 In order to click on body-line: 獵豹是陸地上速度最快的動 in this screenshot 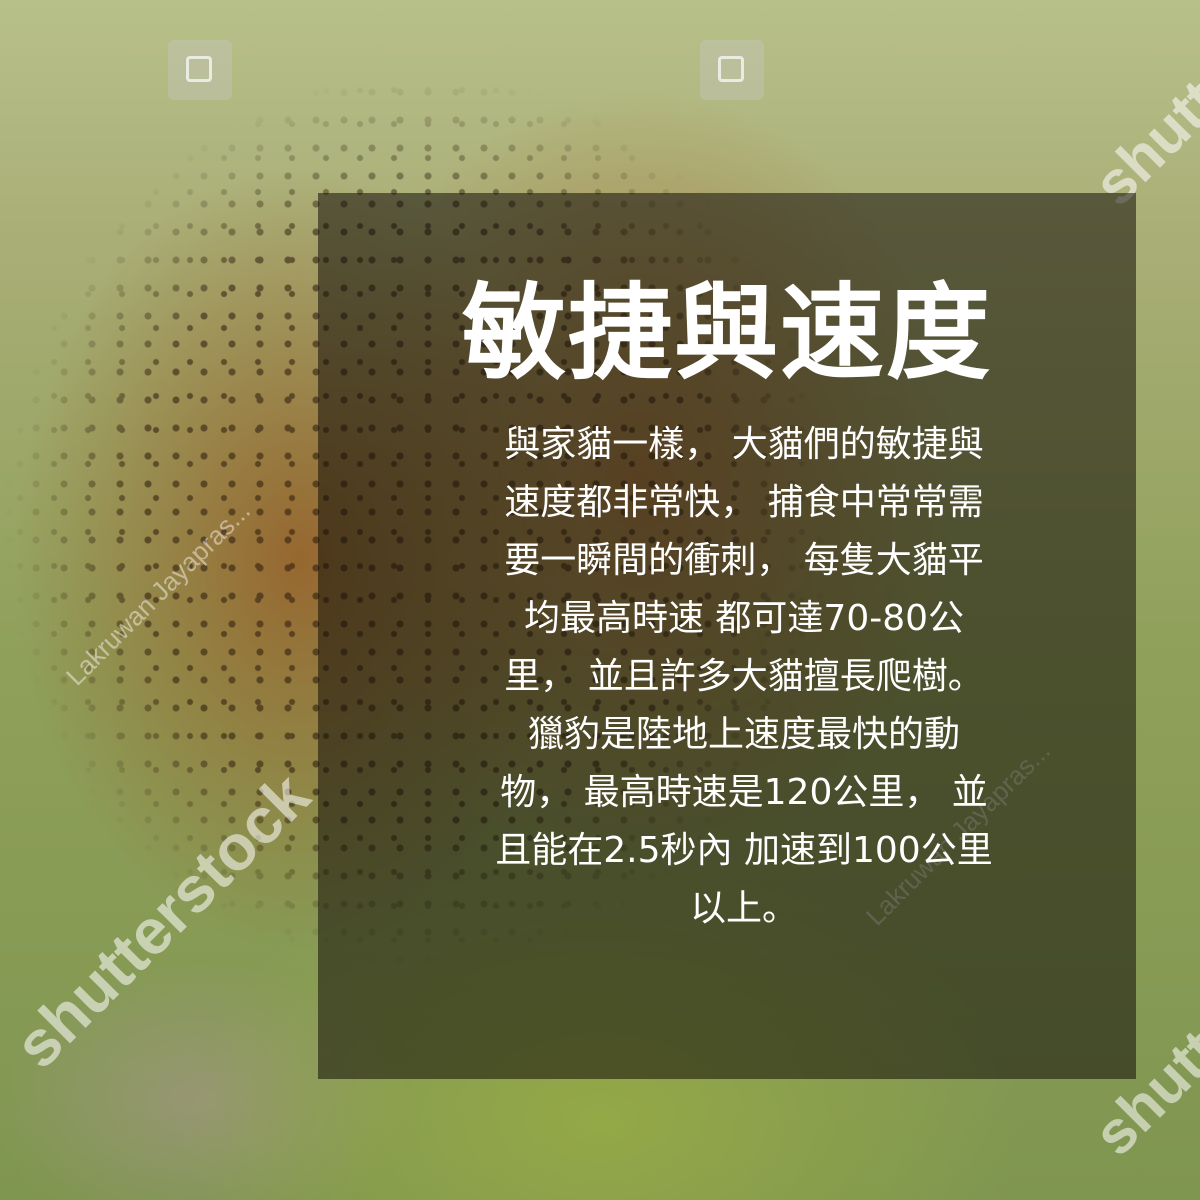, I will do `click(743, 734)`.